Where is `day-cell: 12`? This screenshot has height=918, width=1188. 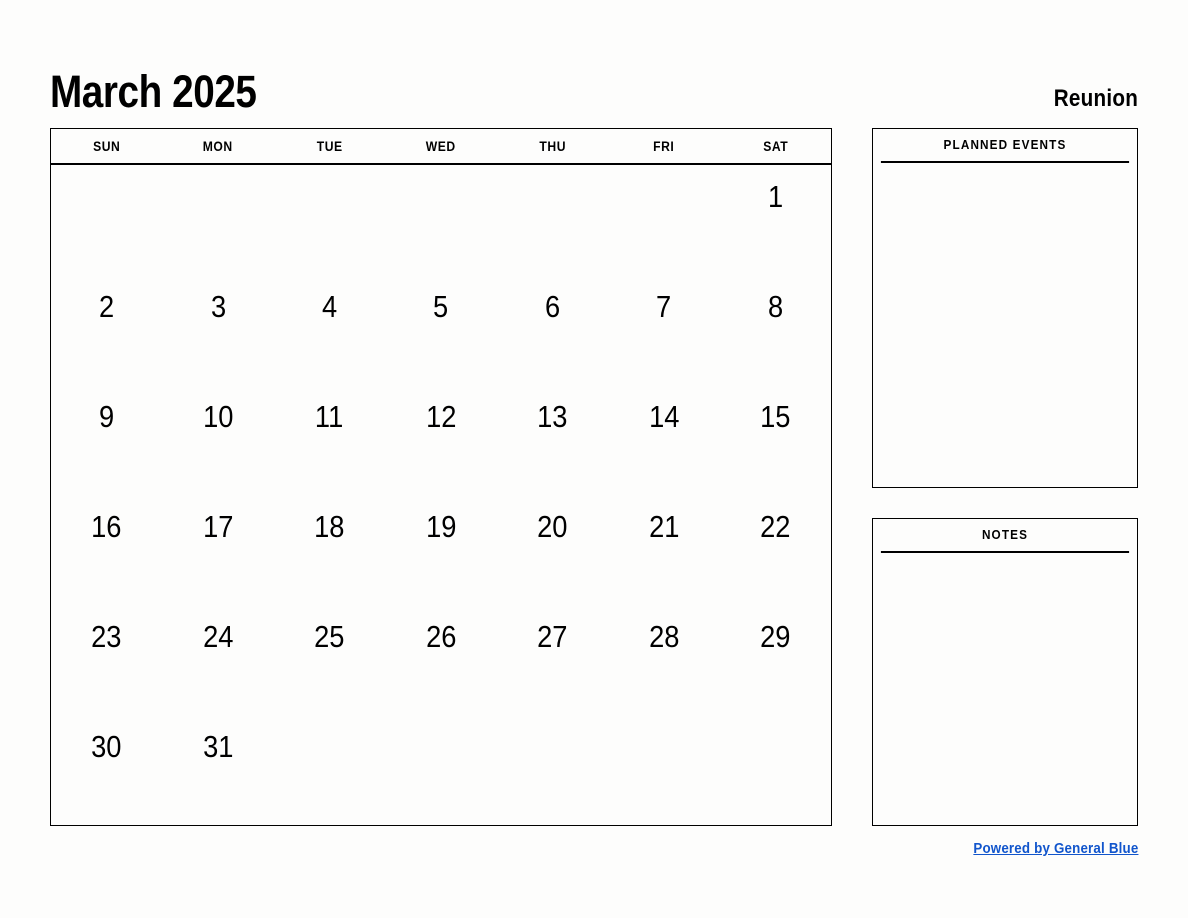 day-cell: 12 is located at coordinates (440, 440).